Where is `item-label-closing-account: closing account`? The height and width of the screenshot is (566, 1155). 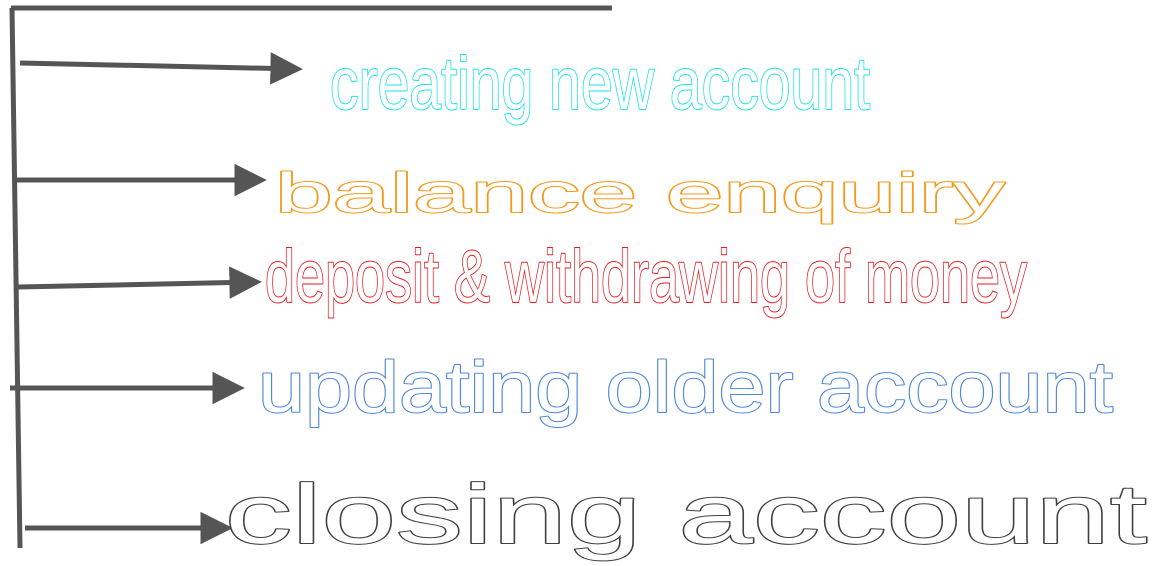 item-label-closing-account: closing account is located at coordinates (686, 514).